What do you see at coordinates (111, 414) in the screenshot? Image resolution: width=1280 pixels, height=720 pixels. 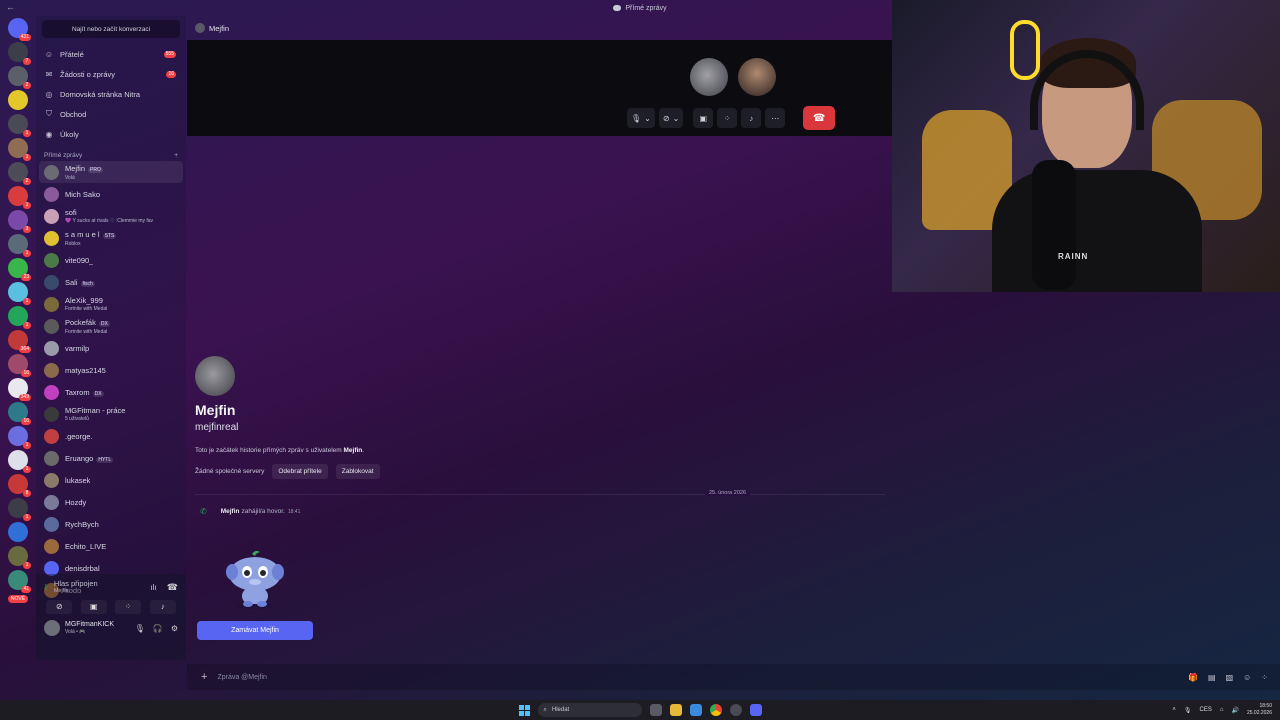 I see `dm-list-item: MGFitman - práce 5 uživatelů` at bounding box center [111, 414].